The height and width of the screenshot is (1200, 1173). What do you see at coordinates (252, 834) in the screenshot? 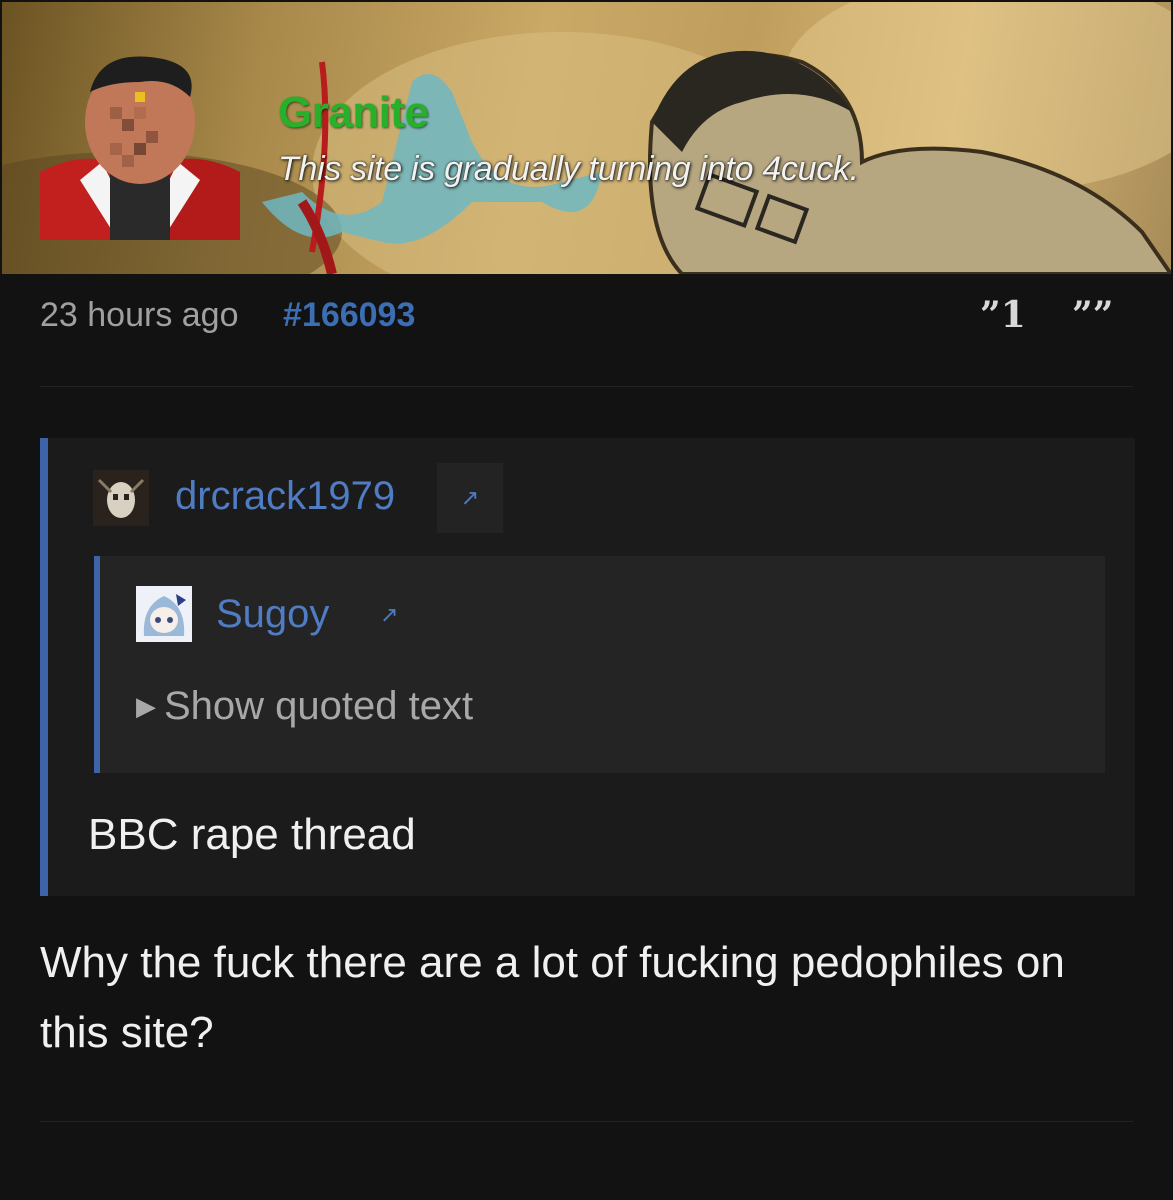
I see `quoted-post-text: BBC rape thread` at bounding box center [252, 834].